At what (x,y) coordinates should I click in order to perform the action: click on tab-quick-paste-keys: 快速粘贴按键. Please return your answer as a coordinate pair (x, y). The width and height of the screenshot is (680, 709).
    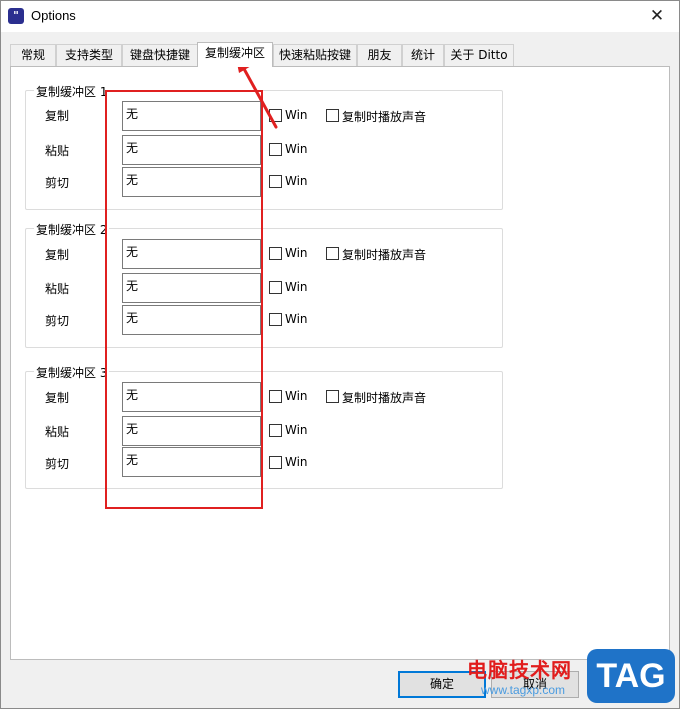
    Looking at the image, I should click on (315, 55).